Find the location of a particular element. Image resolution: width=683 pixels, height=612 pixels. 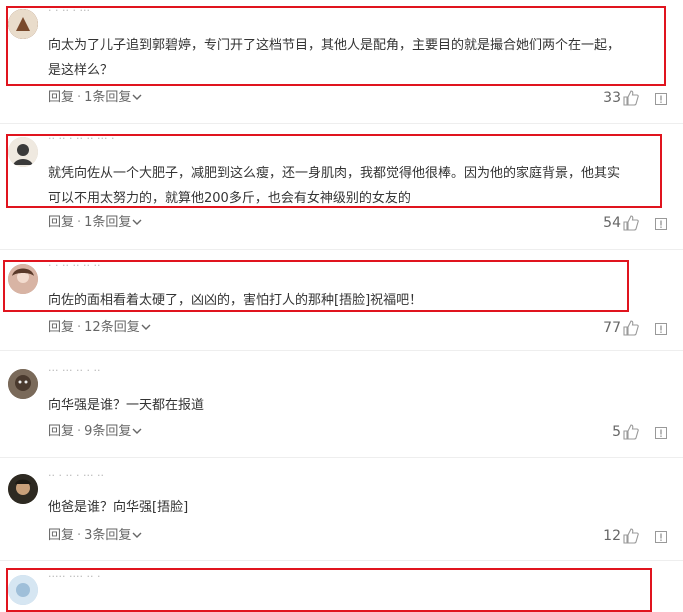

like-count: 12 is located at coordinates (612, 536).